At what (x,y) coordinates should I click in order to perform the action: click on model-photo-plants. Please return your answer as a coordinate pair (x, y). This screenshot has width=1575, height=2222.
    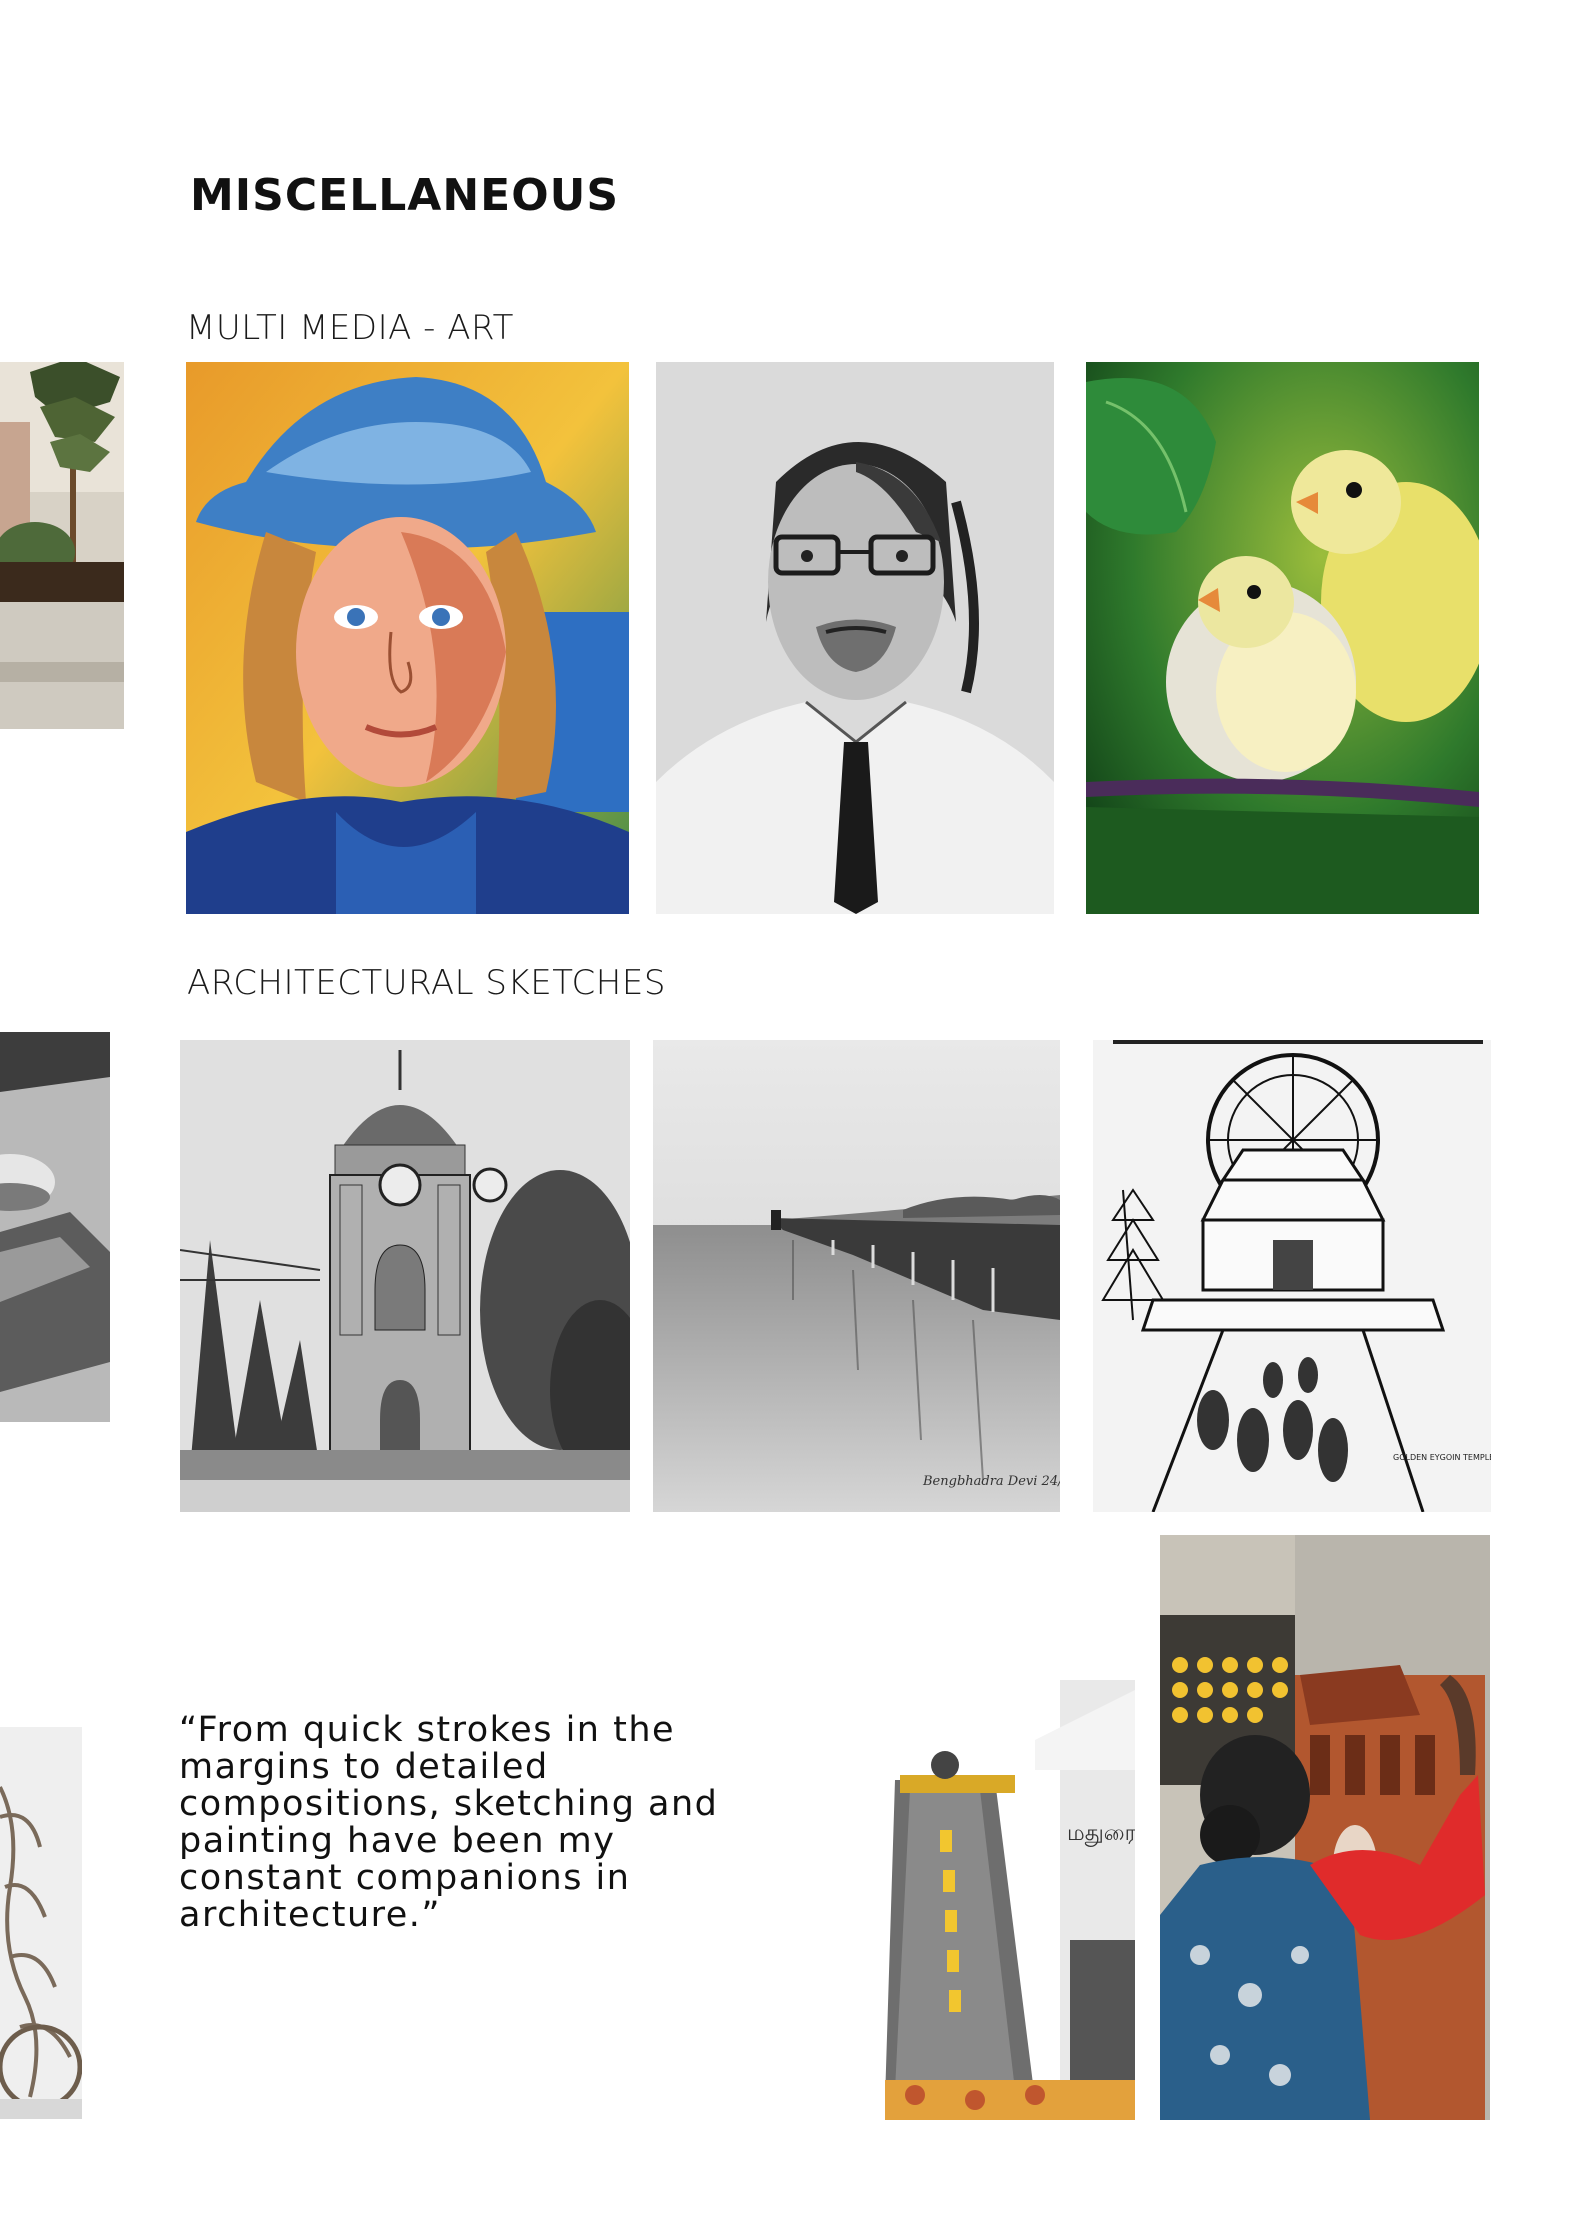
    Looking at the image, I should click on (62, 545).